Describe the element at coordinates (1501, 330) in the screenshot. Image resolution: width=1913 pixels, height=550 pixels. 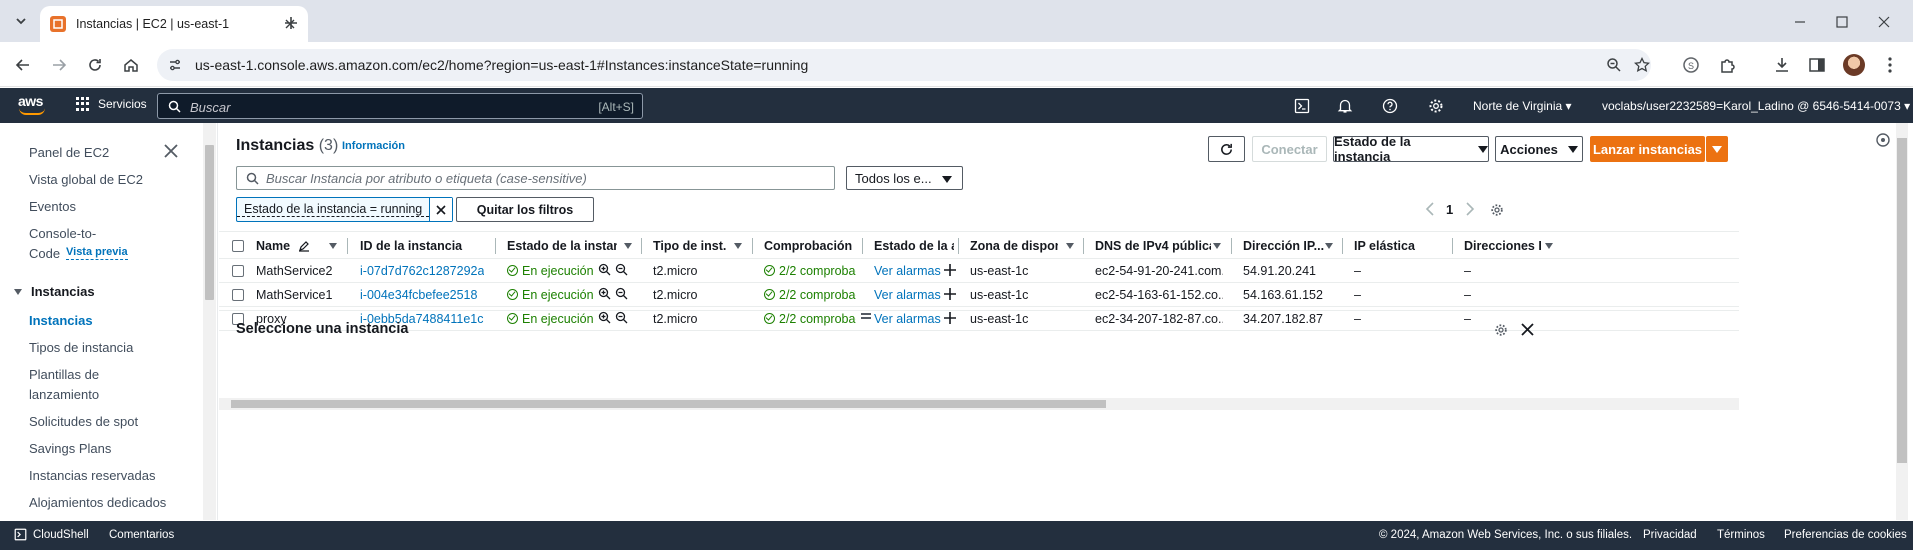
I see `detail-preferences-icon` at that location.